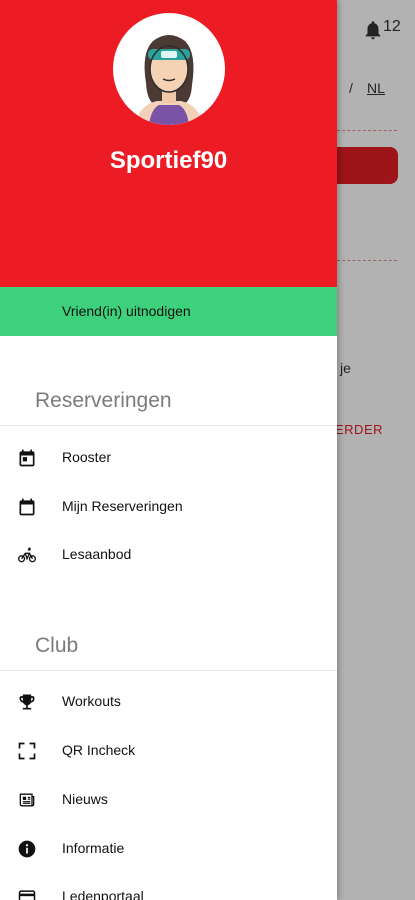  I want to click on info-icon, so click(27, 849).